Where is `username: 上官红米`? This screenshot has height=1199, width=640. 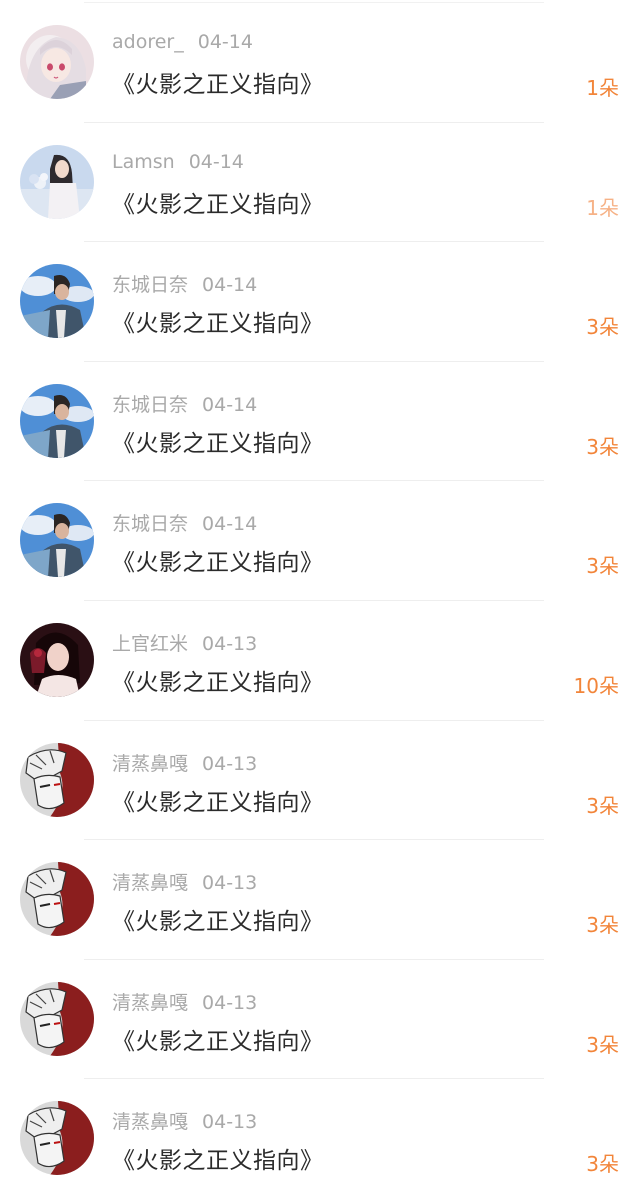 username: 上官红米 is located at coordinates (150, 644).